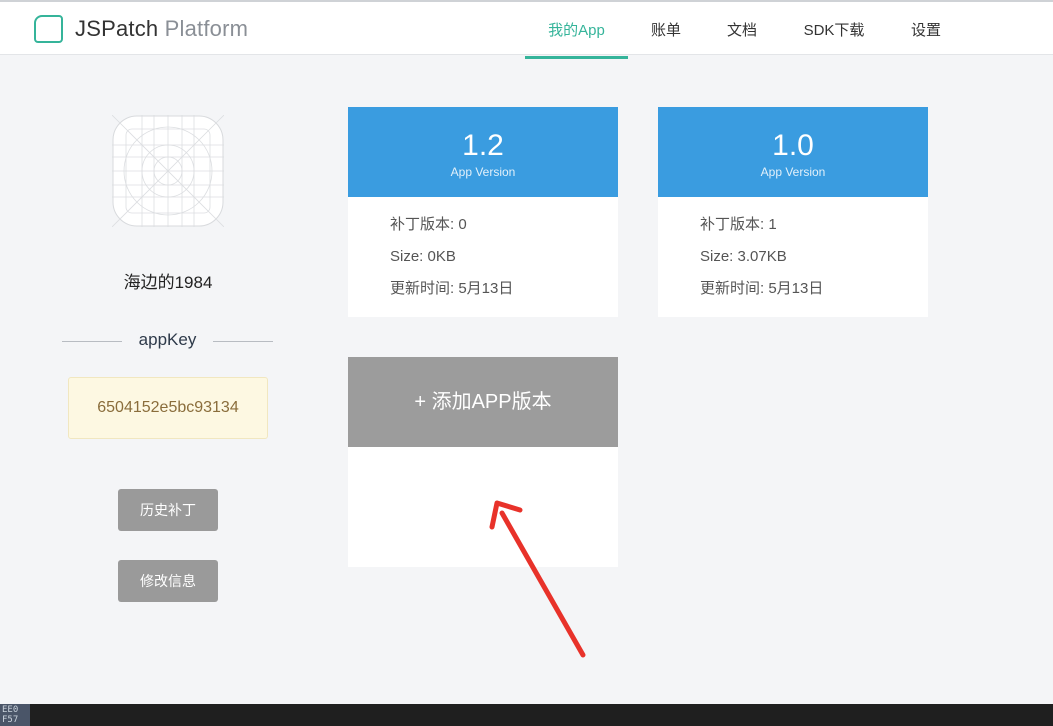  What do you see at coordinates (483, 255) in the screenshot?
I see `version-card-body: 补丁版本: 0 Size: 0KB 更新时间: 5月13日` at bounding box center [483, 255].